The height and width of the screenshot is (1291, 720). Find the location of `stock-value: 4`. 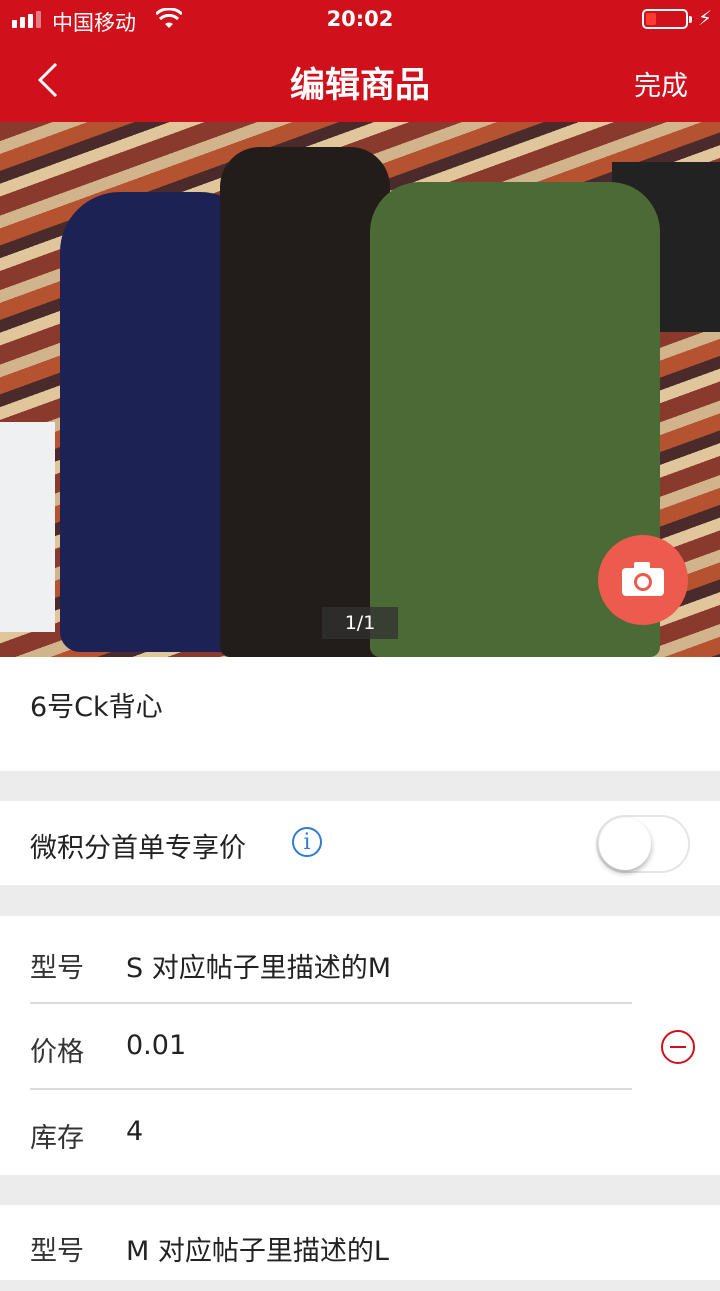

stock-value: 4 is located at coordinates (134, 1131).